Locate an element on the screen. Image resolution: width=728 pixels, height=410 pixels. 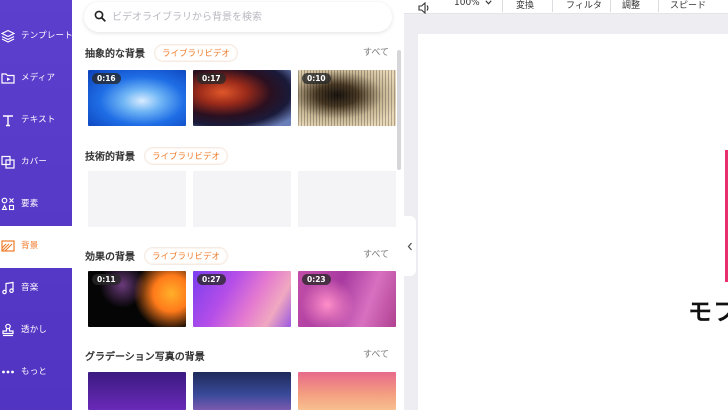
canvas-text: モフ is located at coordinates (708, 309).